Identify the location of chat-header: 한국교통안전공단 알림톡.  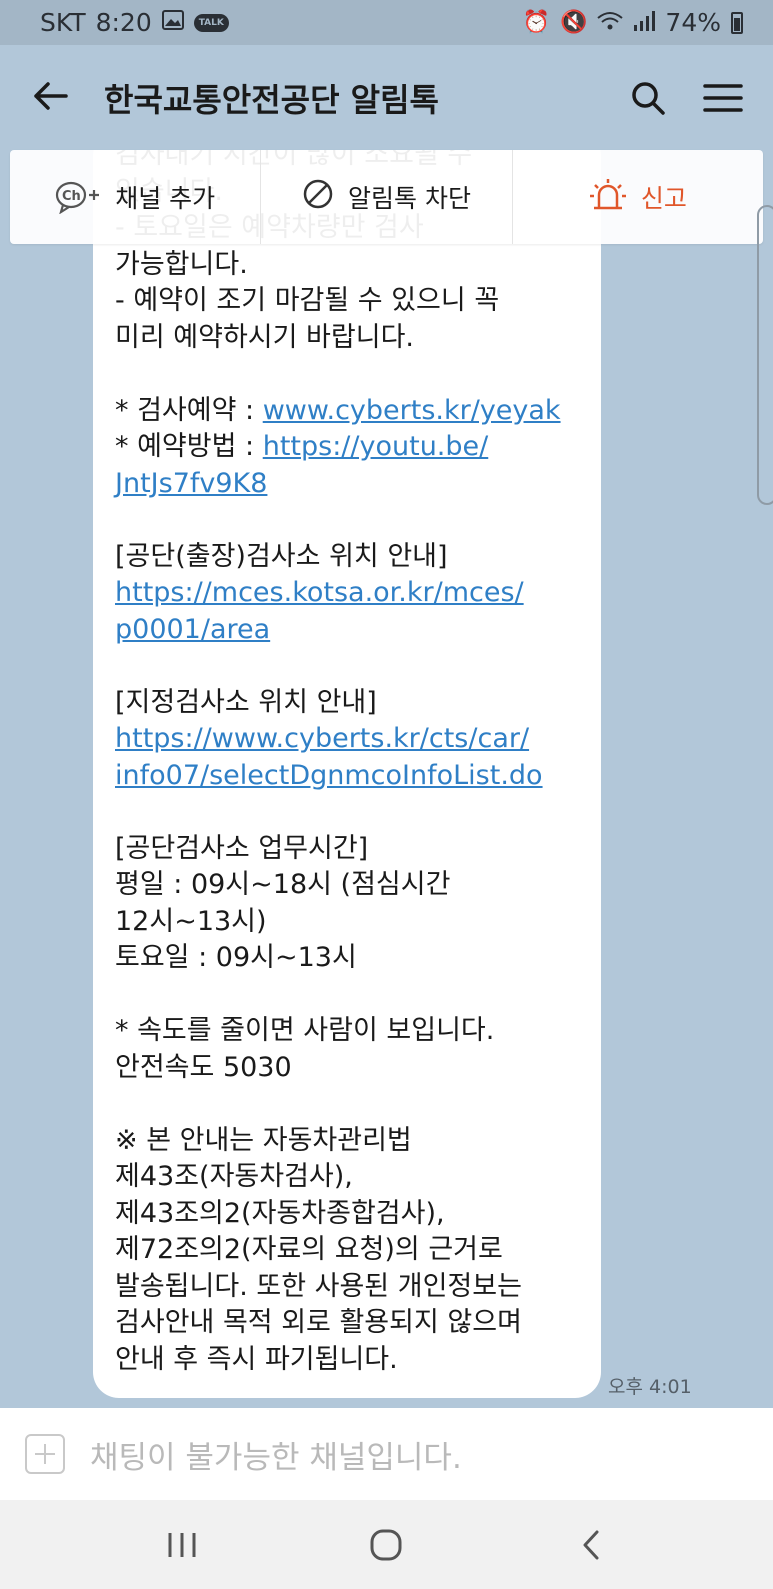
(386, 97).